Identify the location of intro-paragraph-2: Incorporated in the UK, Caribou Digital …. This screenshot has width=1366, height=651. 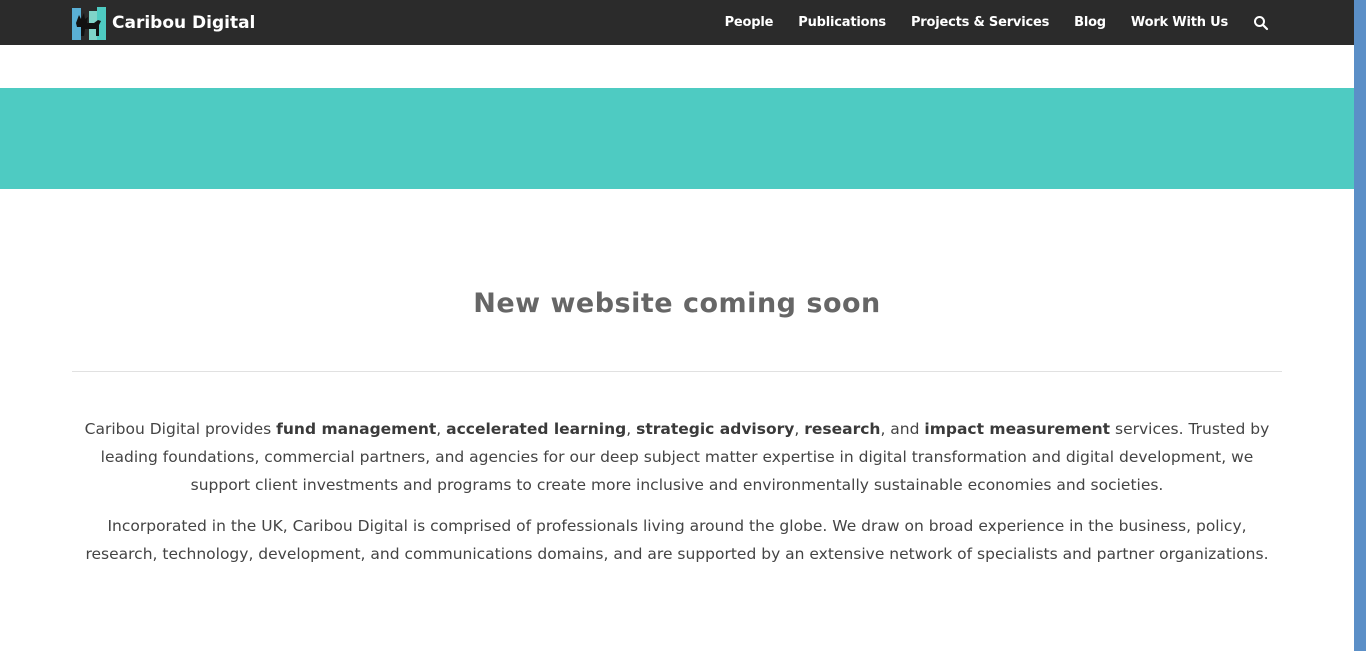
(677, 540).